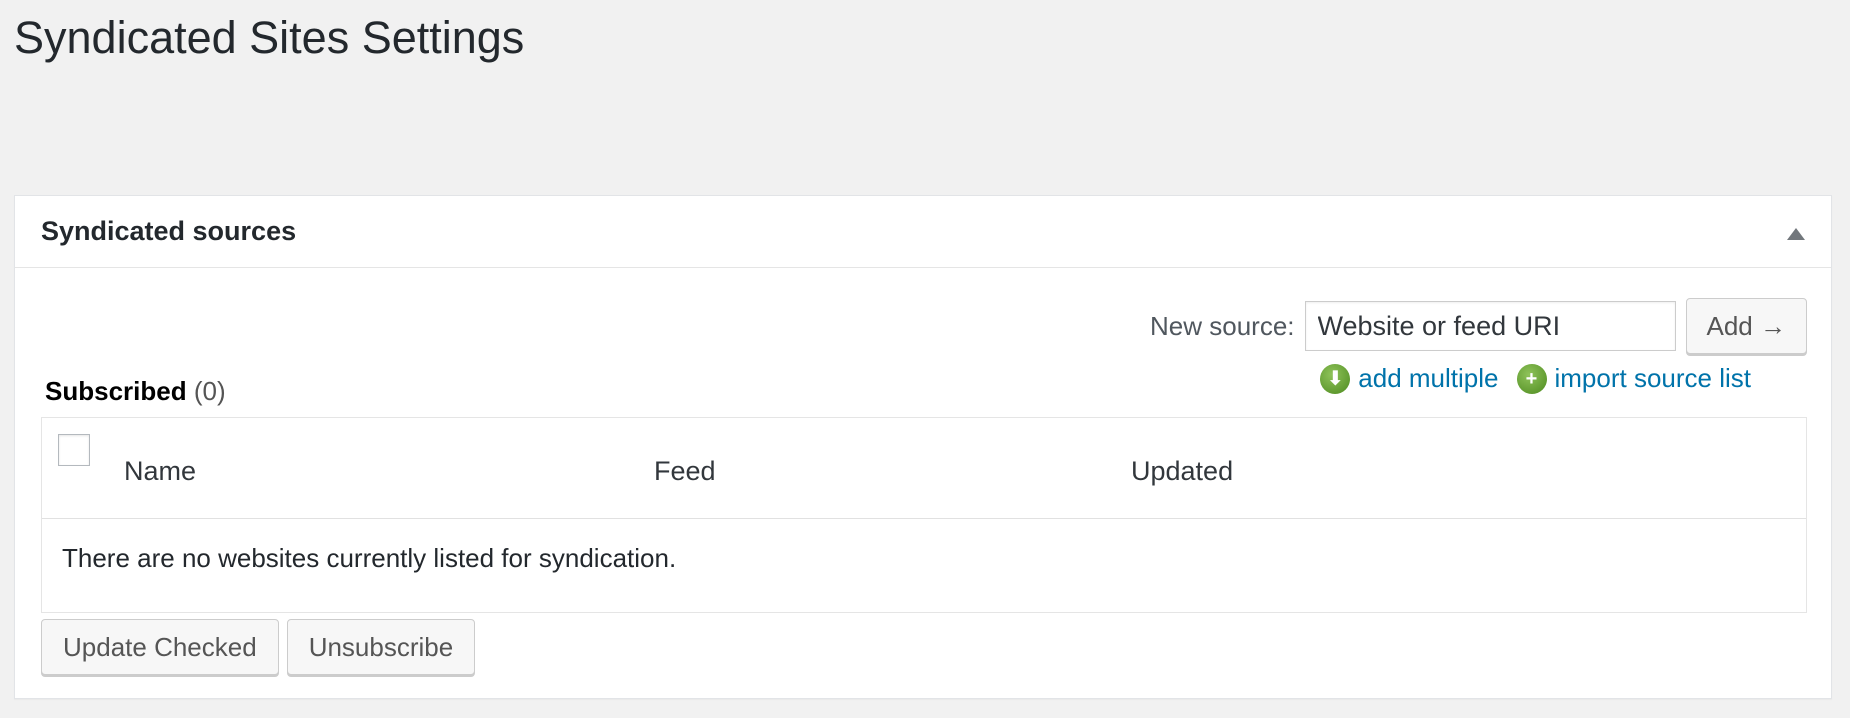 The image size is (1850, 718). What do you see at coordinates (1222, 325) in the screenshot?
I see `new-source-label: New source:` at bounding box center [1222, 325].